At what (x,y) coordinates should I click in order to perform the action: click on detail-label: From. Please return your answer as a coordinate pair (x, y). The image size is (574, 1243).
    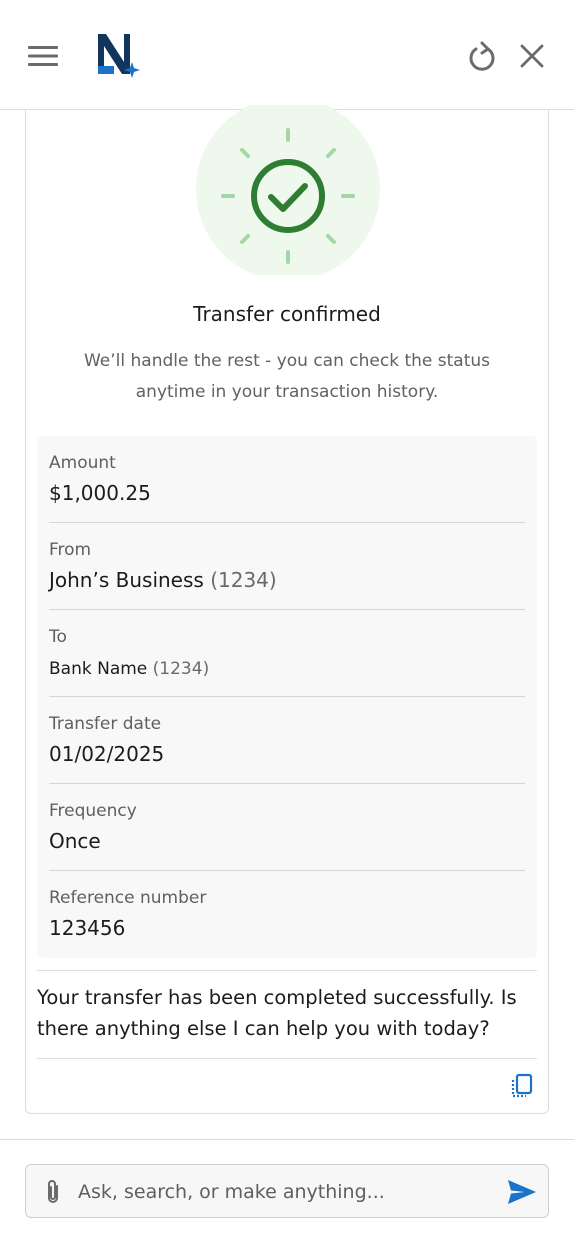
    Looking at the image, I should click on (70, 550).